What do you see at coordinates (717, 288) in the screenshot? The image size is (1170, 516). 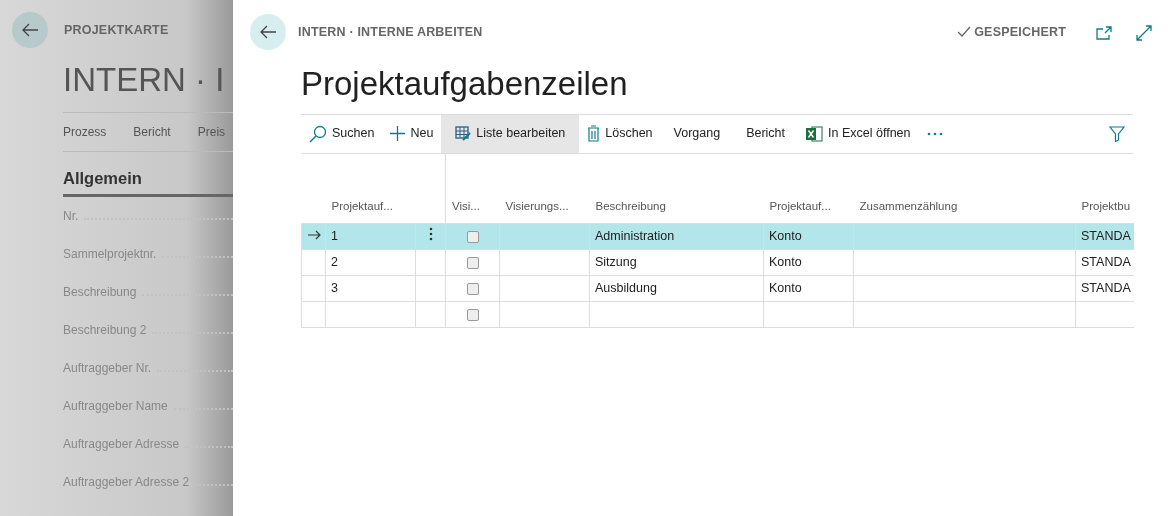 I see `table-row: 3 Ausbildung Konto STANDA` at bounding box center [717, 288].